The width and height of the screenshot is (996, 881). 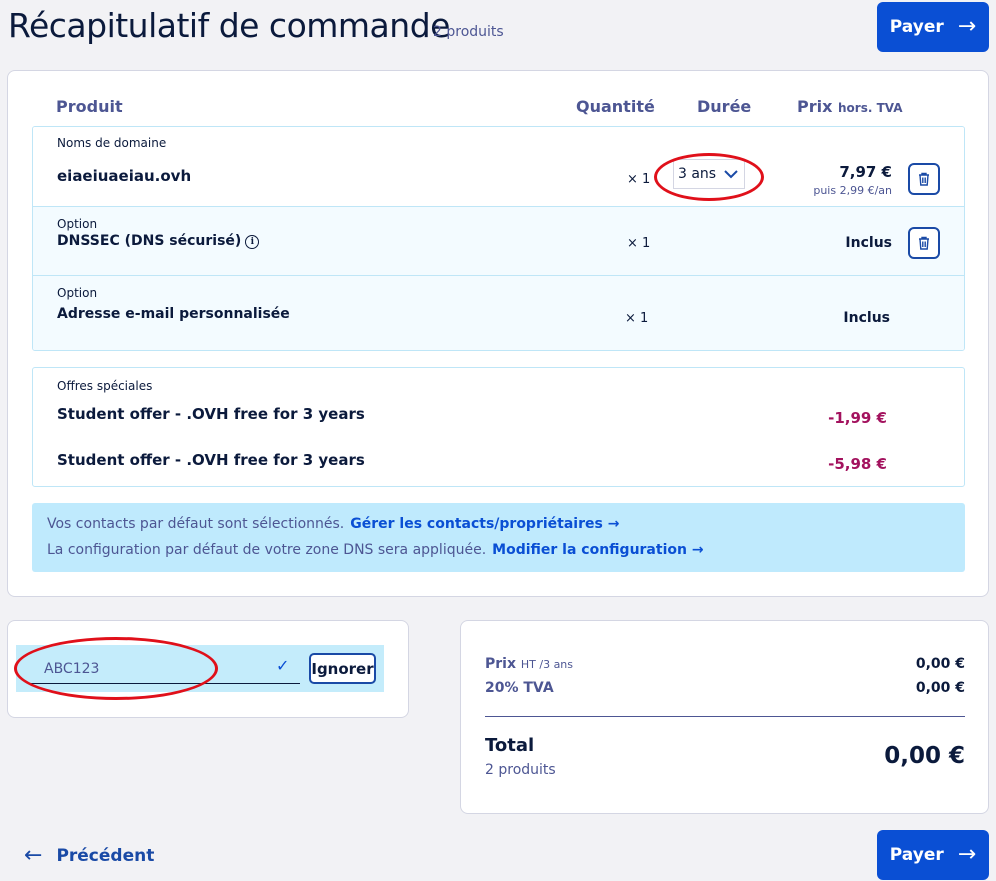 I want to click on product-row-dnssec: Option DNSSEC (DNS sécurisé) i × 1 Inclus, so click(x=498, y=241).